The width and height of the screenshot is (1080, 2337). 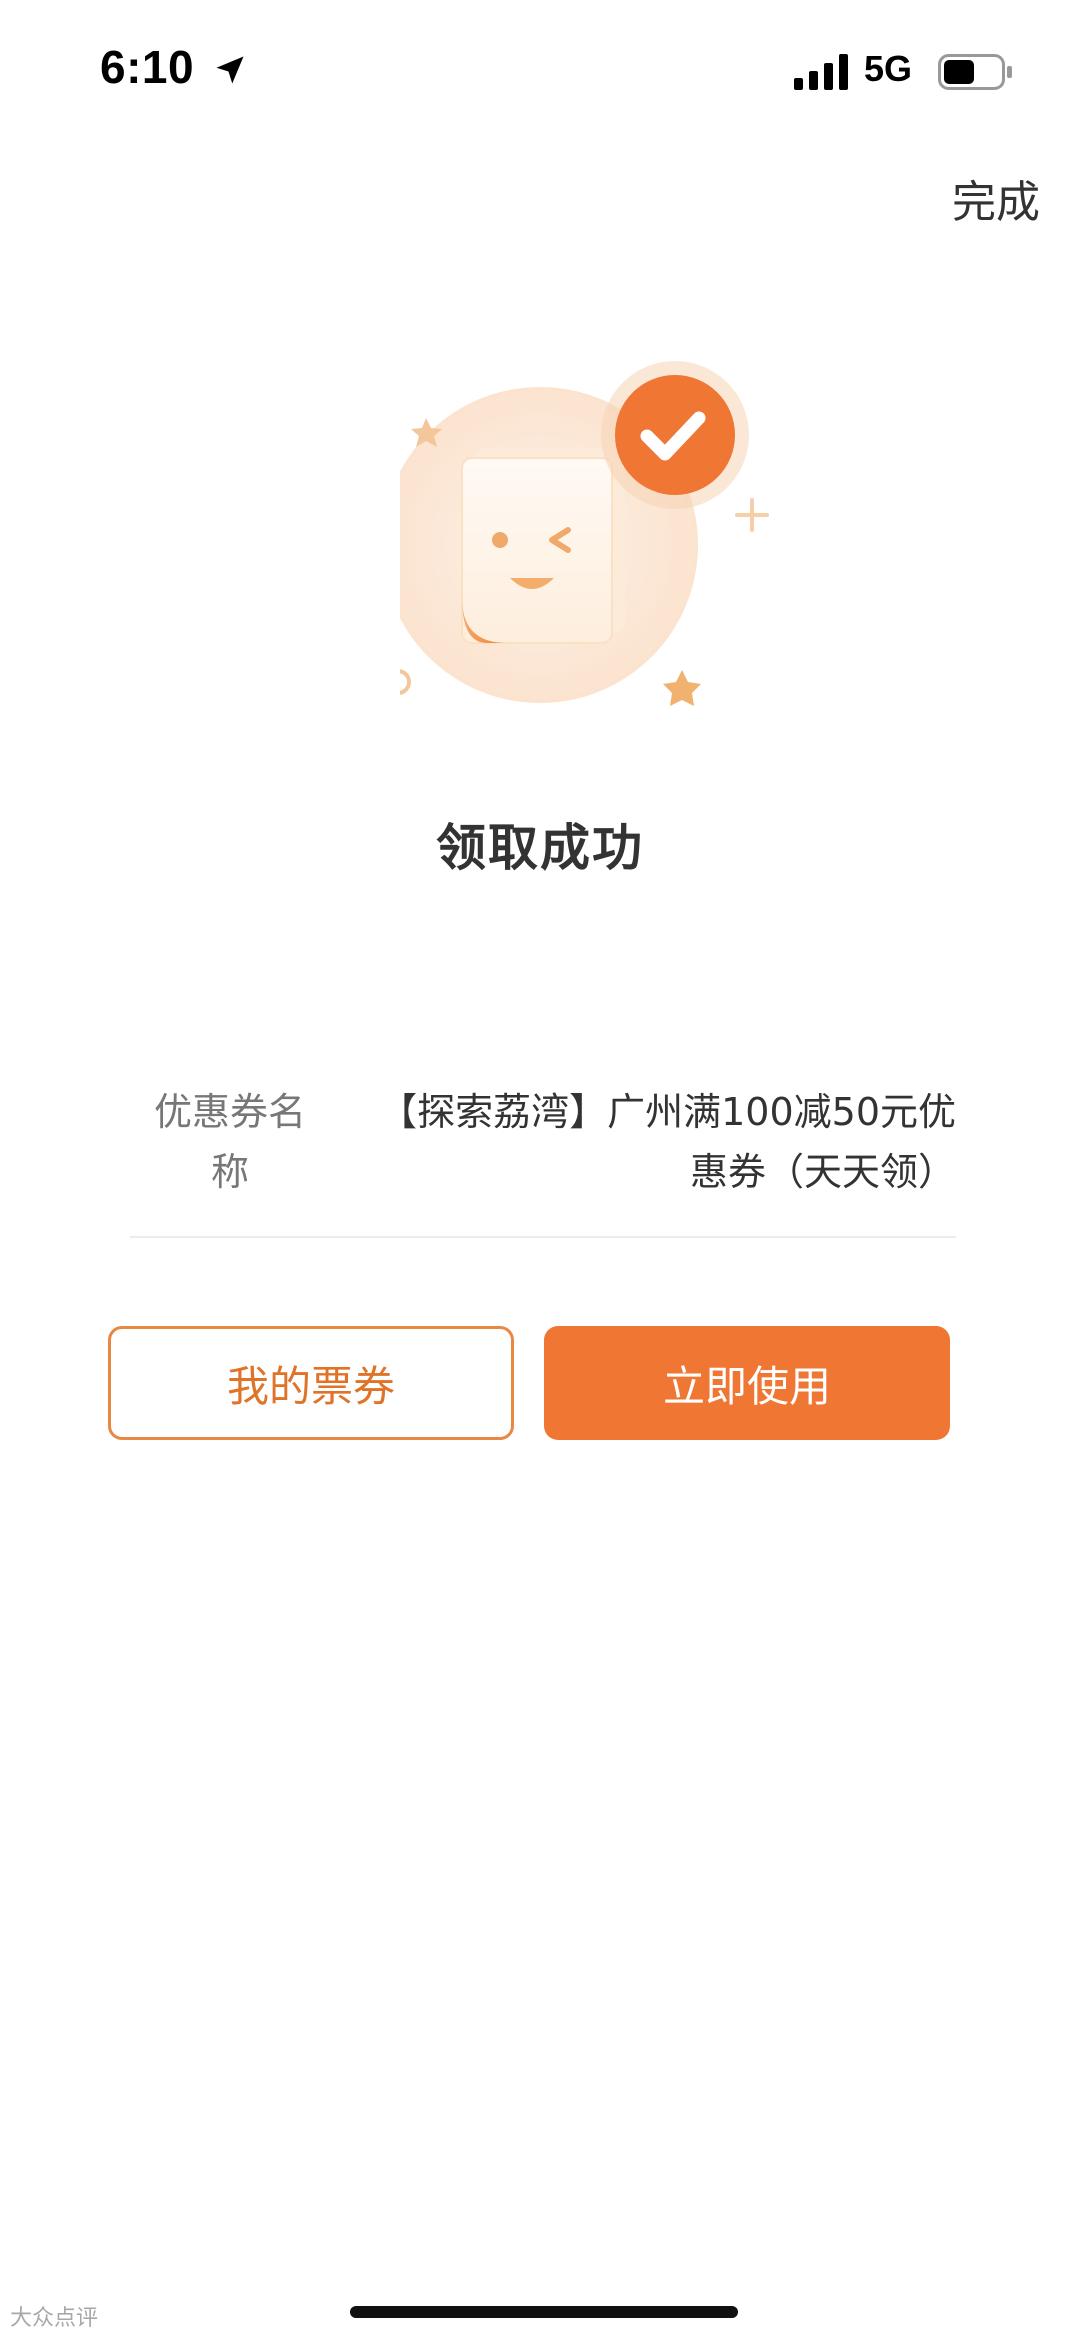 I want to click on coupon-name-label: 优惠券名称, so click(x=229, y=1142).